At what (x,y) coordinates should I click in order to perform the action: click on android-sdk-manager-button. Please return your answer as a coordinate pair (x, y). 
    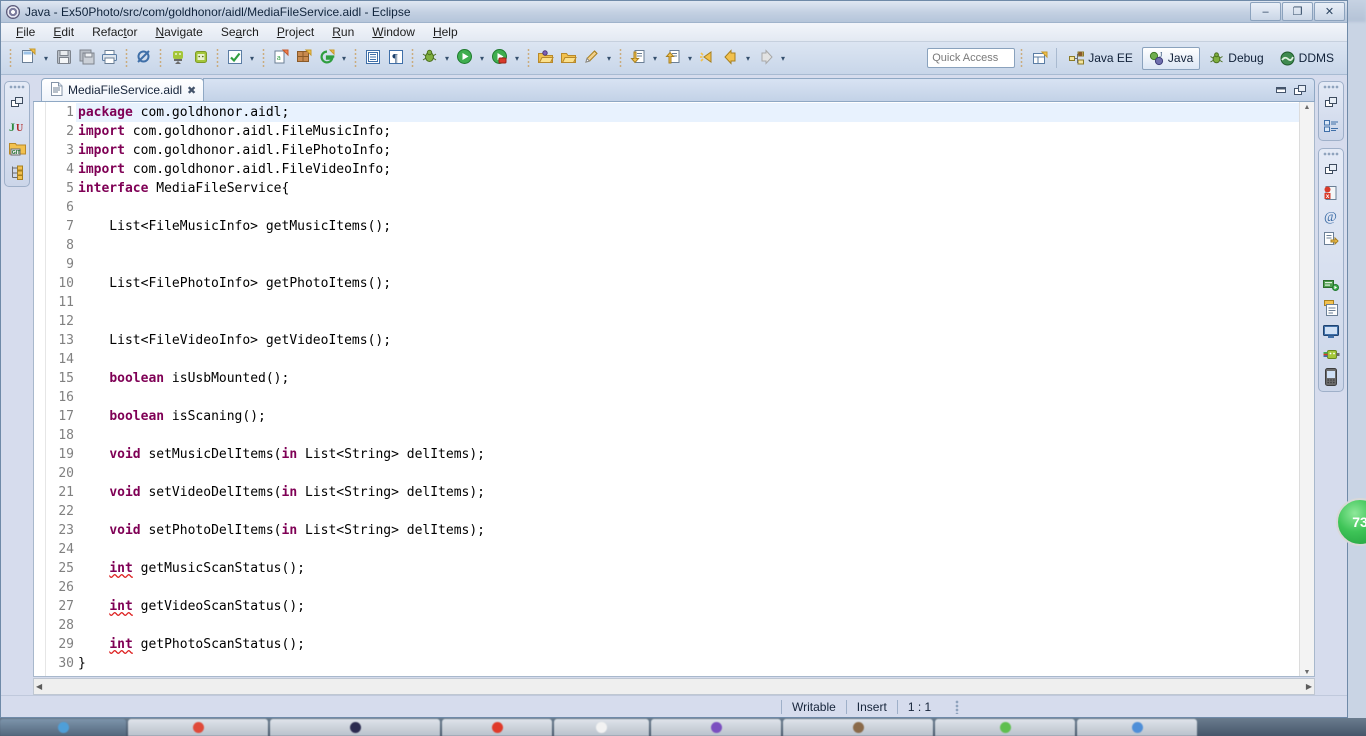
    Looking at the image, I should click on (177, 58).